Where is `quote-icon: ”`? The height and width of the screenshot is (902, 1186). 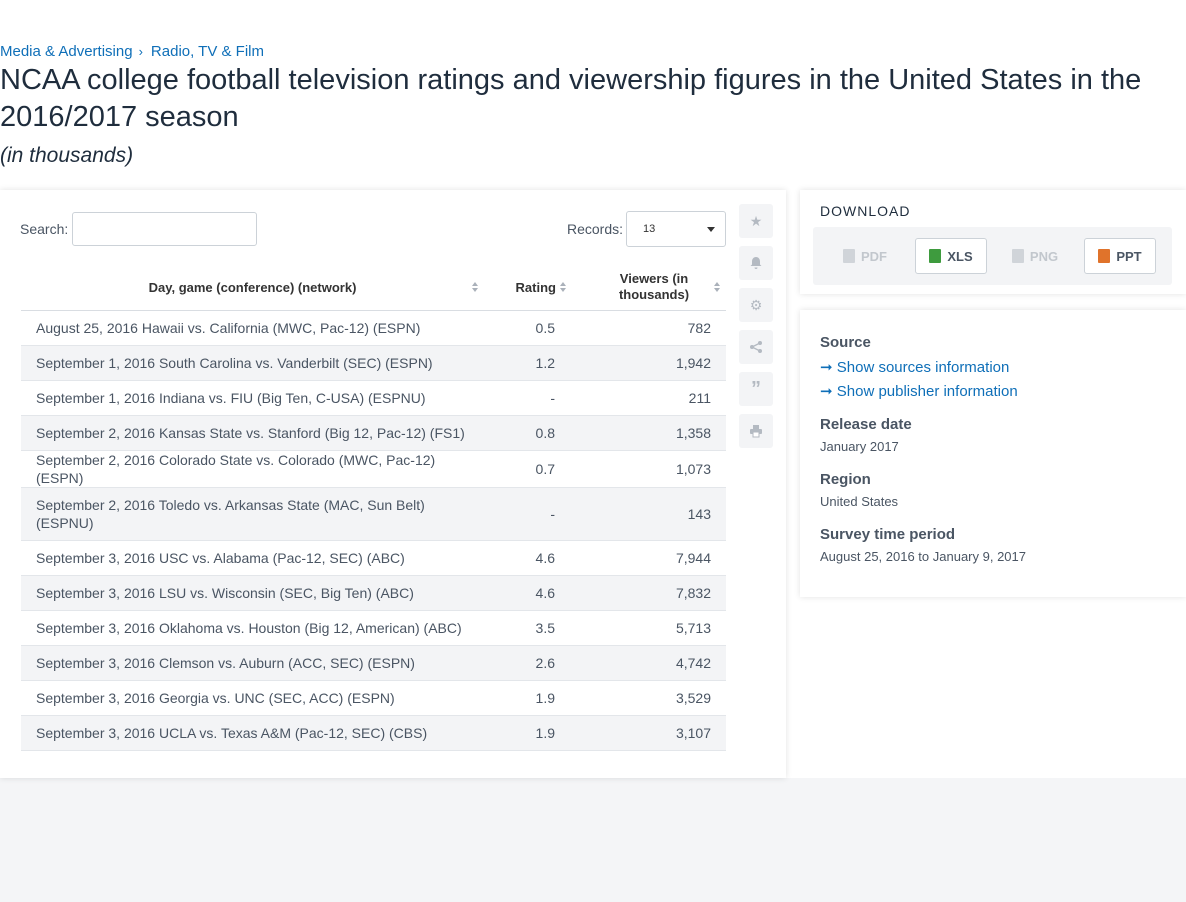
quote-icon: ” is located at coordinates (756, 388).